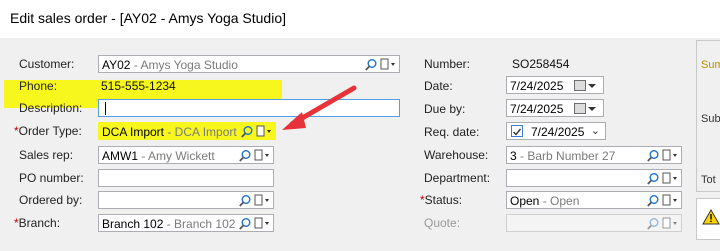  I want to click on po-number-label: PO number:, so click(51, 178).